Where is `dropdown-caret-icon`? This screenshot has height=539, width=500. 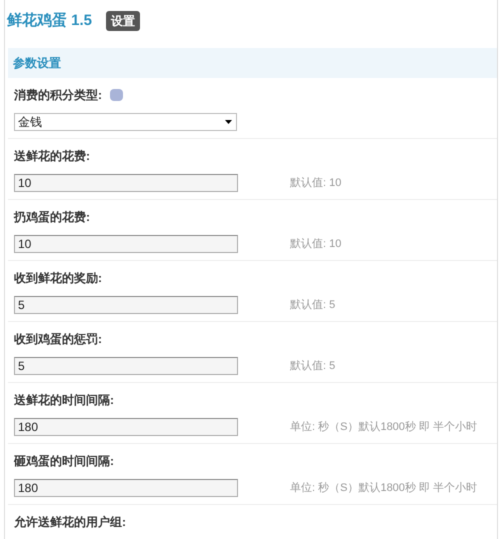
dropdown-caret-icon is located at coordinates (228, 122).